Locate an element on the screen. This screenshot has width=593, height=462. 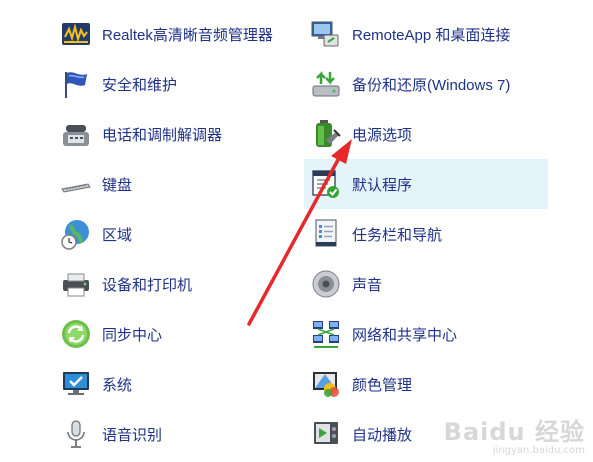
default-programs-icon is located at coordinates (326, 184).